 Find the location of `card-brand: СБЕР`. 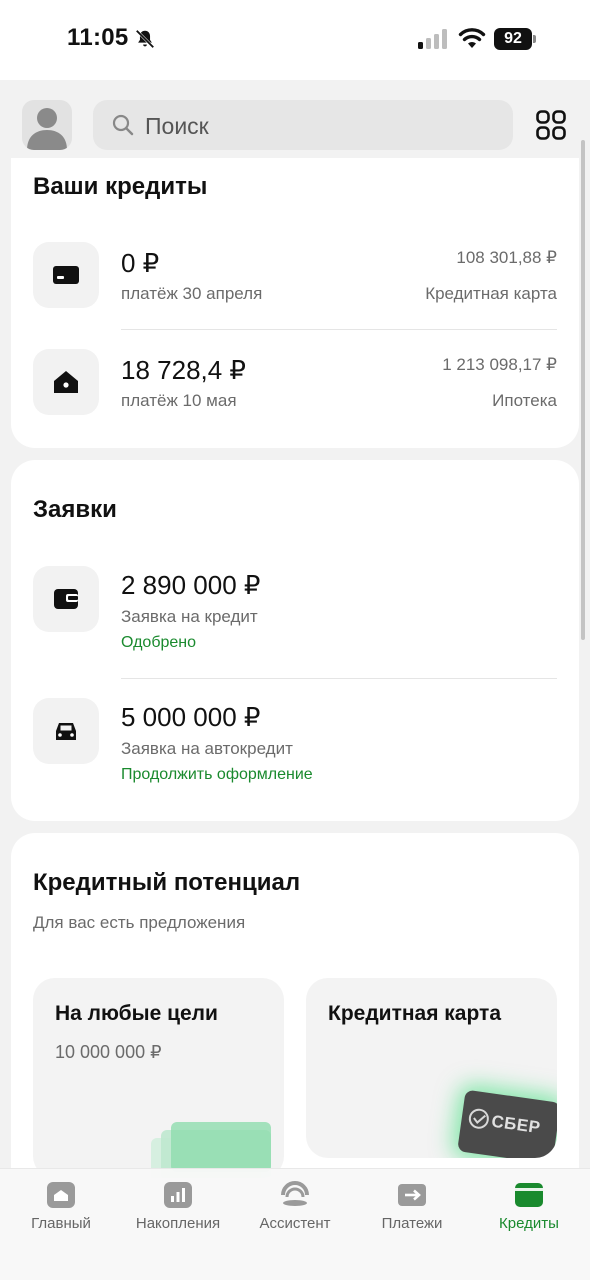

card-brand: СБЕР is located at coordinates (516, 1124).